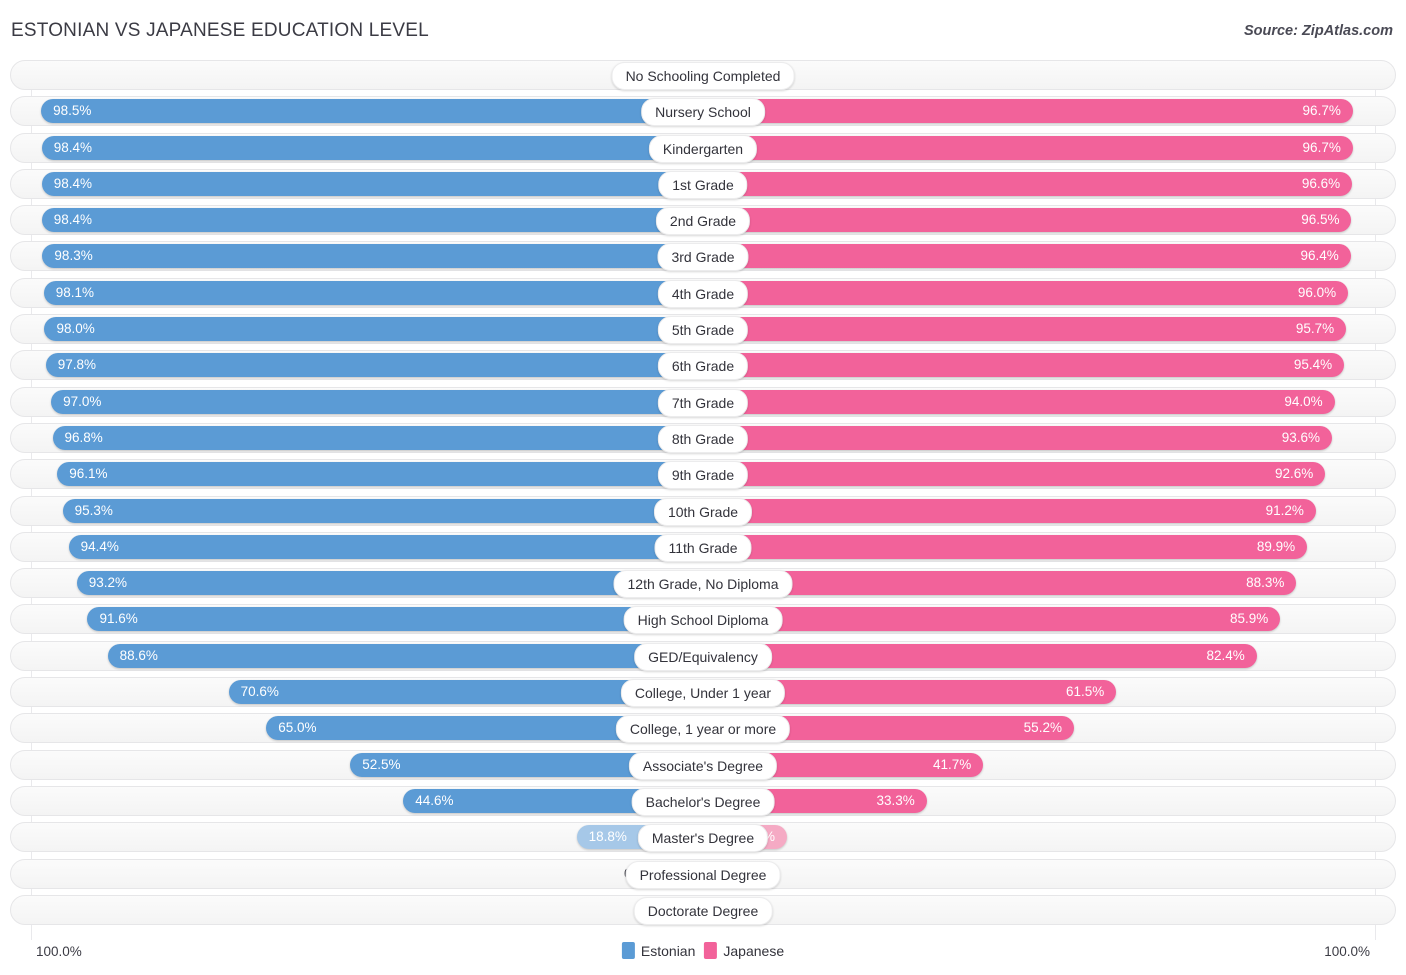  Describe the element at coordinates (703, 547) in the screenshot. I see `category-label: 11th Grade` at that location.